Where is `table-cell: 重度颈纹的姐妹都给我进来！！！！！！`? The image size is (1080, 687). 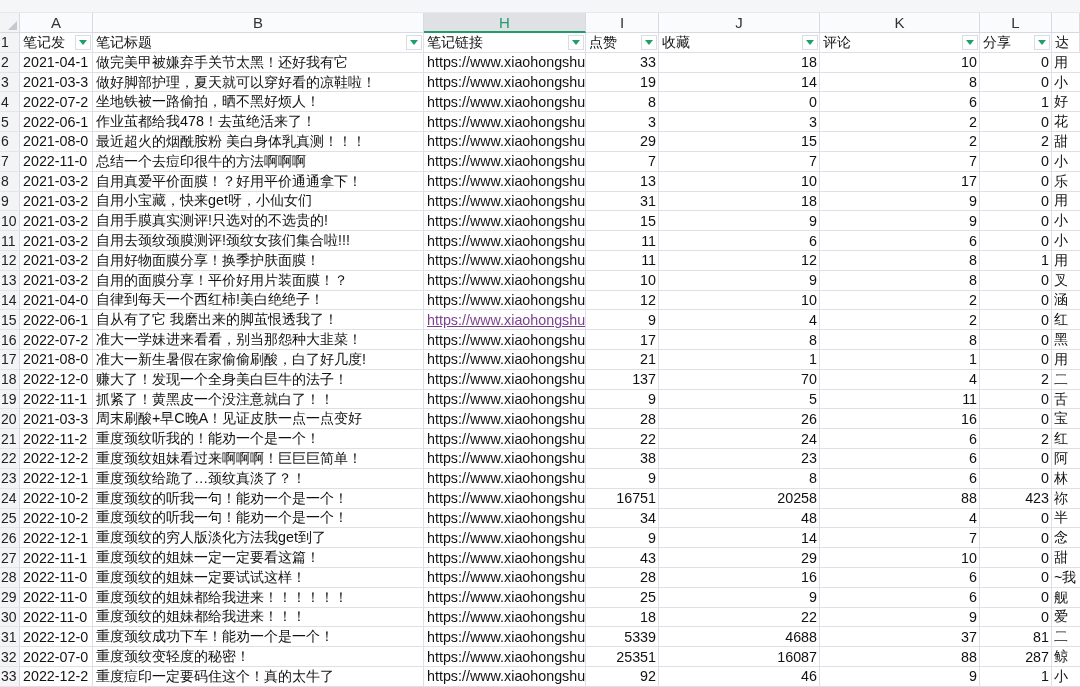
table-cell: 重度颈纹的姐妹都给我进来！！！！！！ is located at coordinates (258, 597).